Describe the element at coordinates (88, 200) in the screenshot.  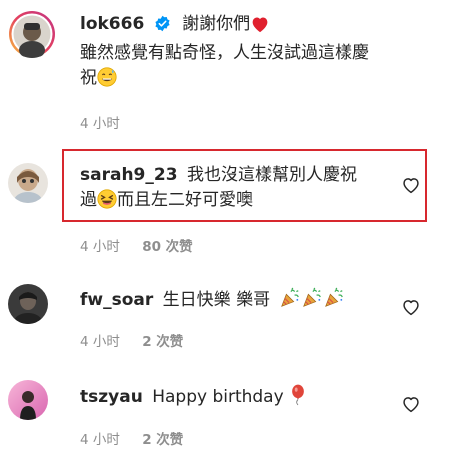
I see `comment-text-part2: 過` at that location.